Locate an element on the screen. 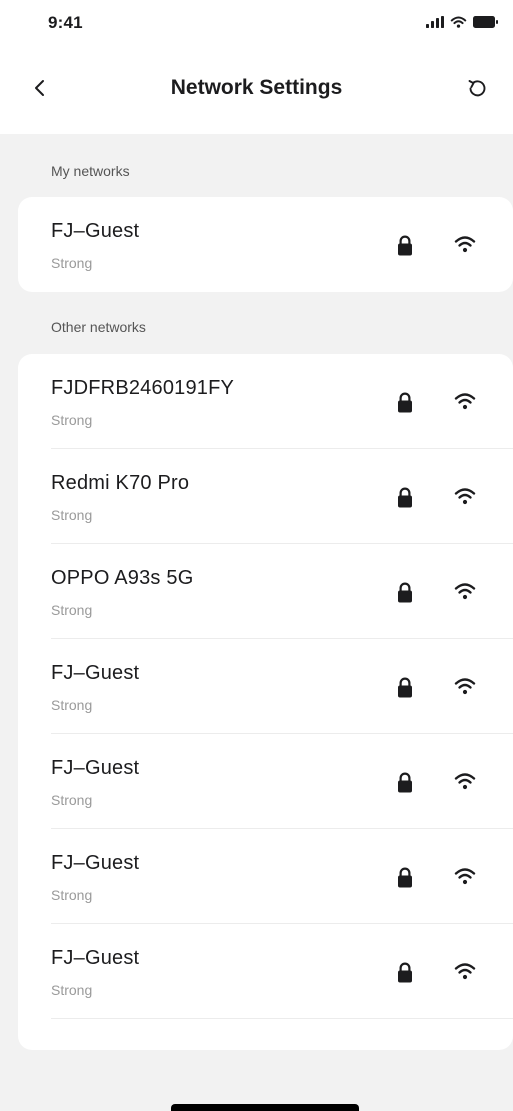 The image size is (513, 1111). cellular-signal-icon is located at coordinates (435, 22).